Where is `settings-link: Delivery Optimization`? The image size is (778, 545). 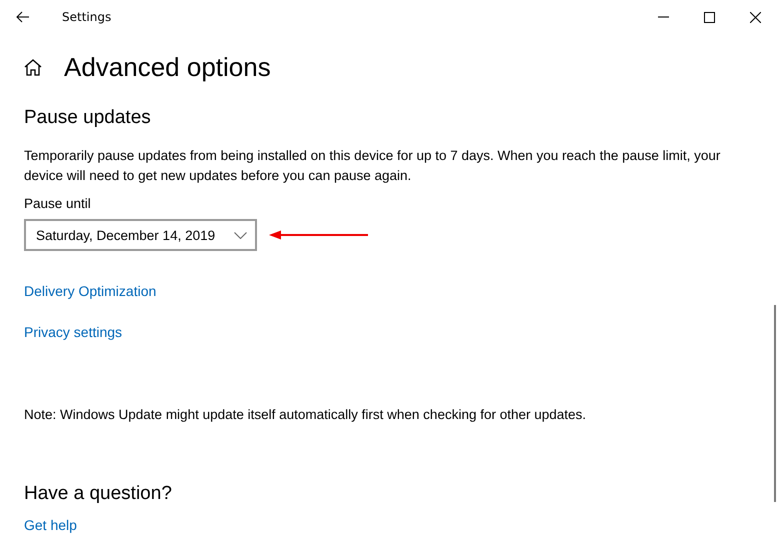
settings-link: Delivery Optimization is located at coordinates (90, 291).